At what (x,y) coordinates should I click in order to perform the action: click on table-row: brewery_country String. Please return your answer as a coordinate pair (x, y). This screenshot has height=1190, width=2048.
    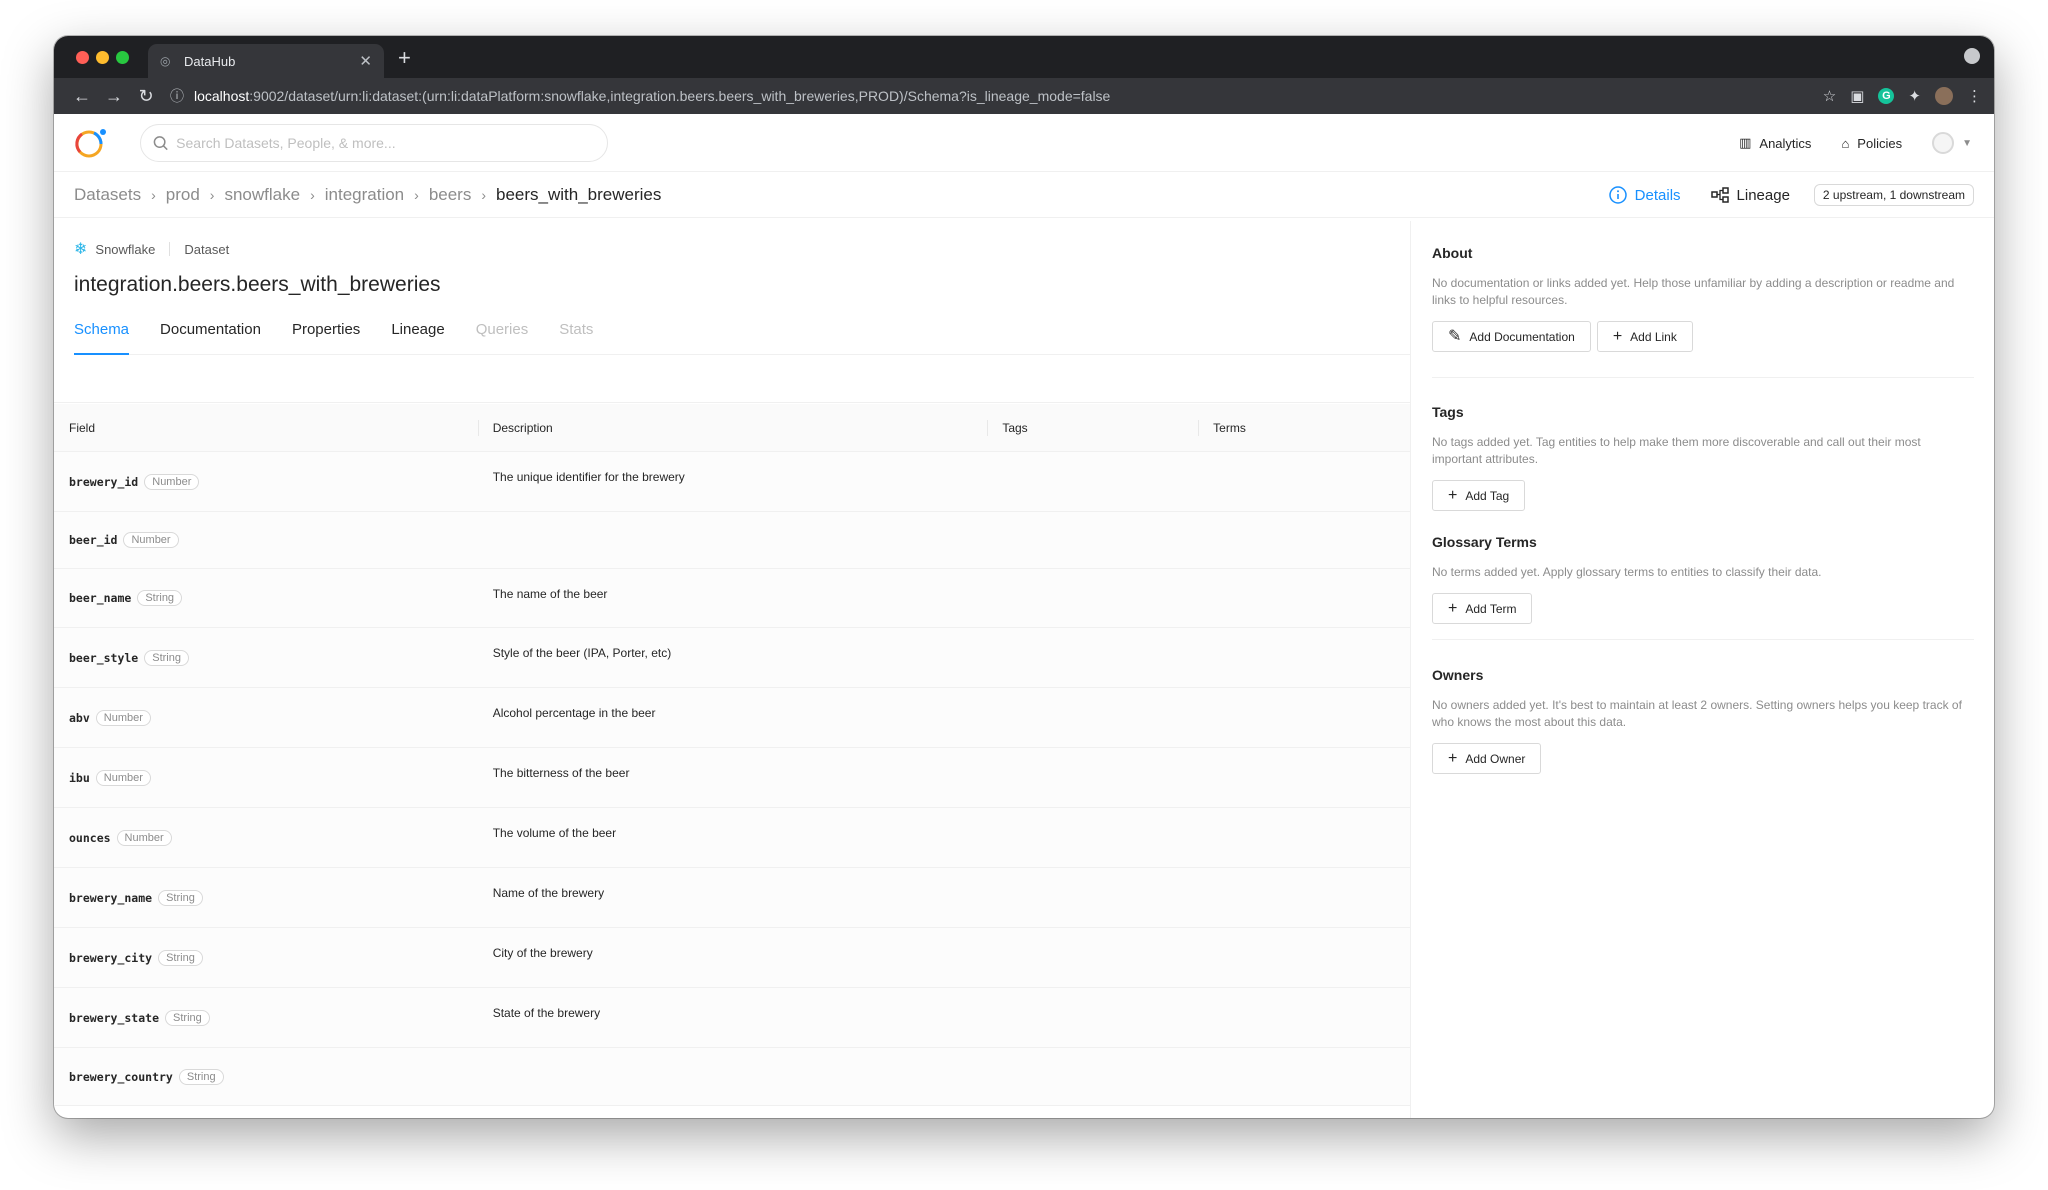
    Looking at the image, I should click on (732, 1077).